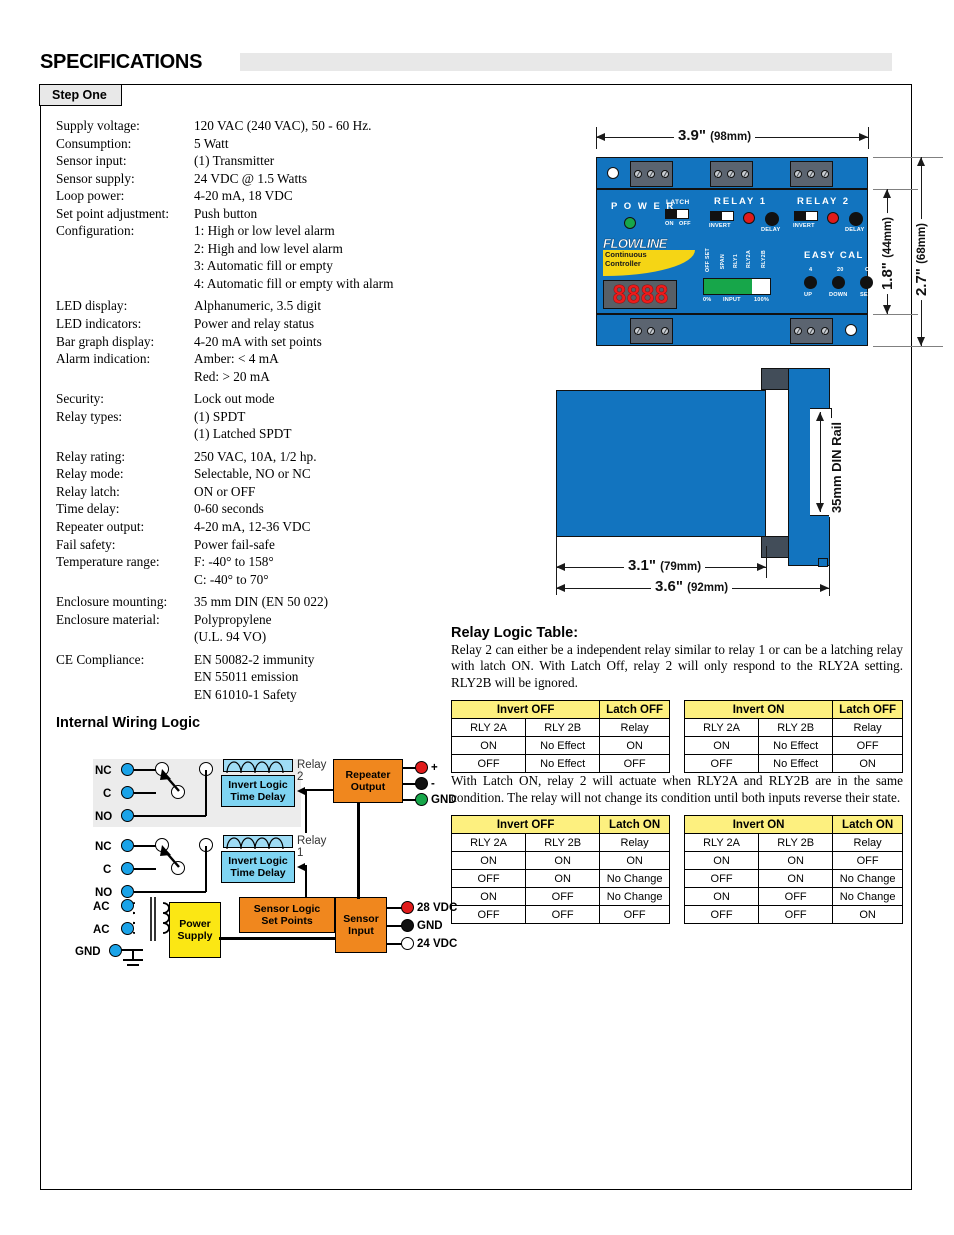  I want to click on spec-value: Power fail-safe, so click(234, 544).